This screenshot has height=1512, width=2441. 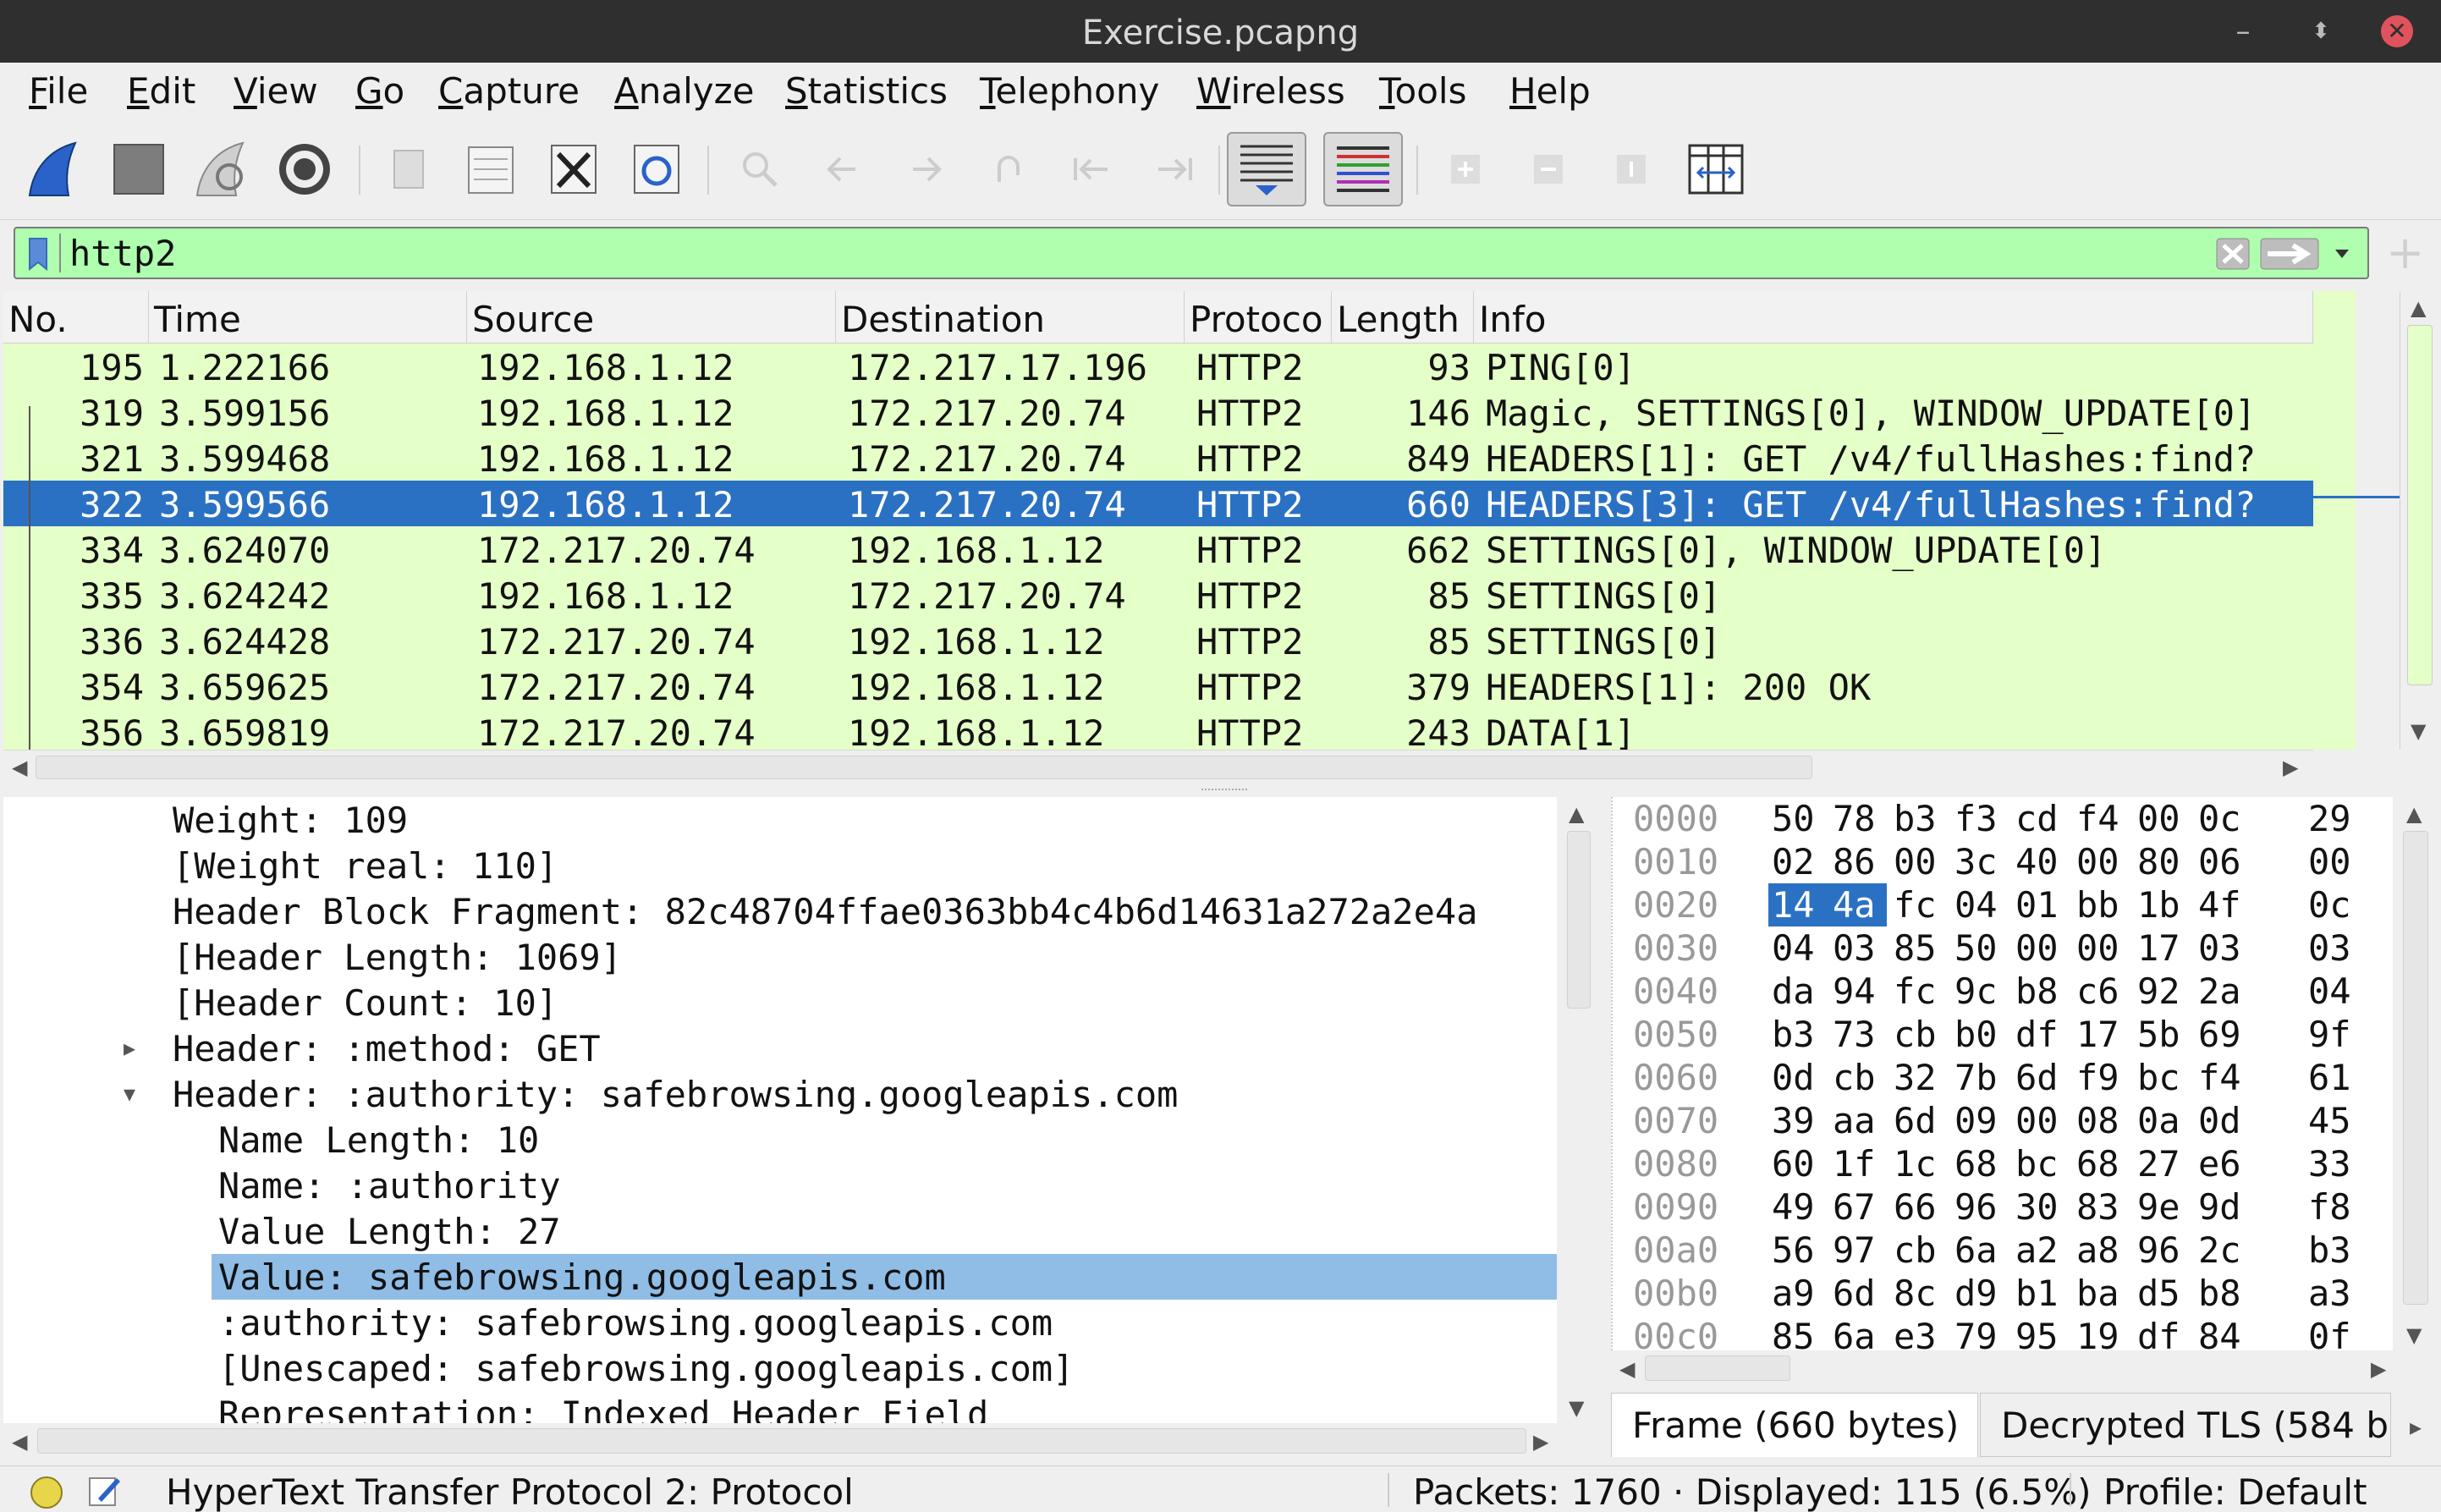 What do you see at coordinates (1854, 862) in the screenshot?
I see `hex-byte: 86` at bounding box center [1854, 862].